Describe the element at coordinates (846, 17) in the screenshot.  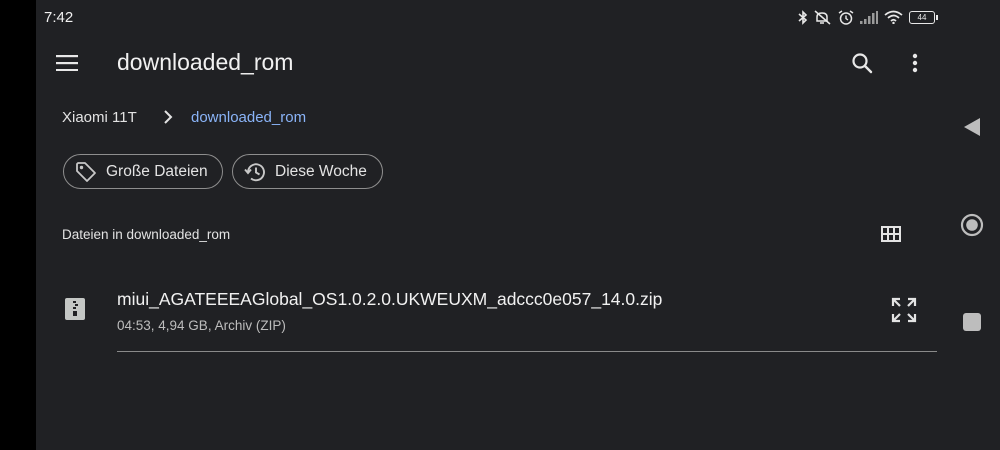
I see `alarm-icon` at that location.